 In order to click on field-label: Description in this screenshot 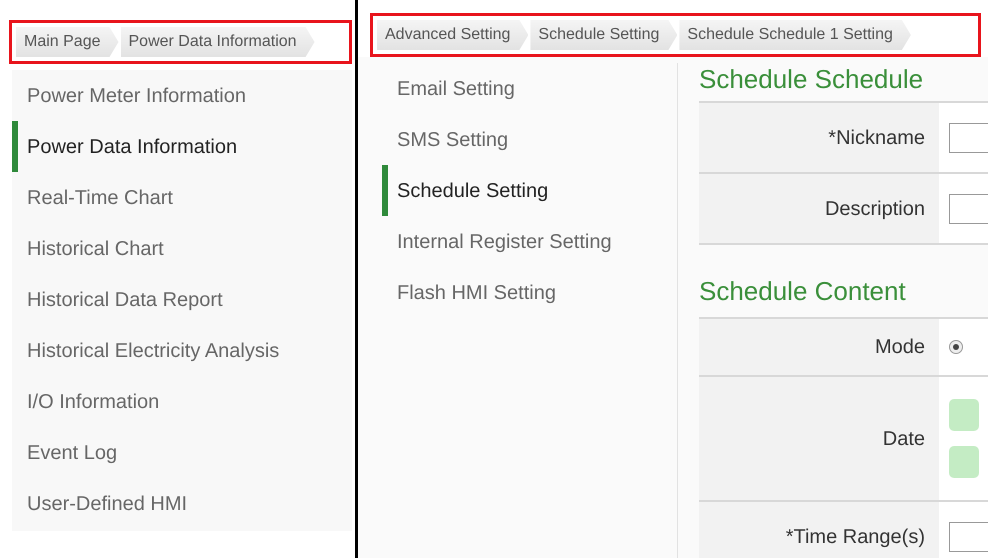, I will do `click(874, 209)`.